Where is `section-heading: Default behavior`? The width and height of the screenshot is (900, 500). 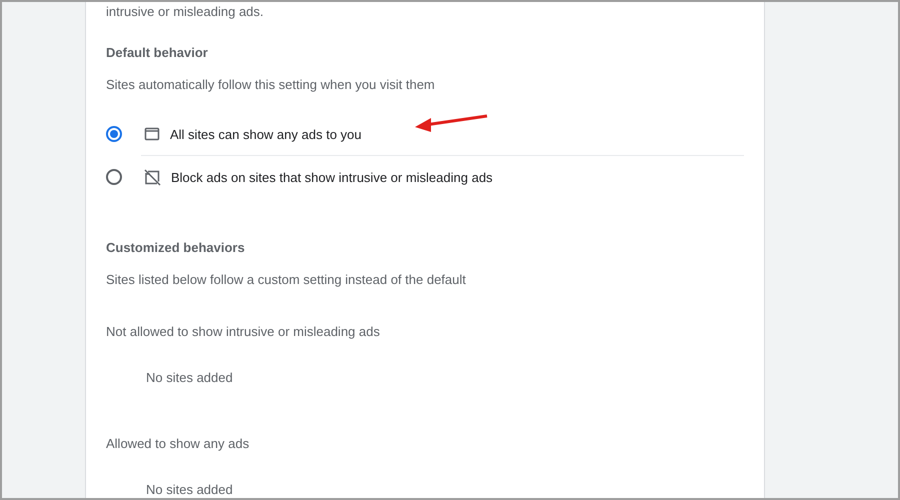 section-heading: Default behavior is located at coordinates (157, 53).